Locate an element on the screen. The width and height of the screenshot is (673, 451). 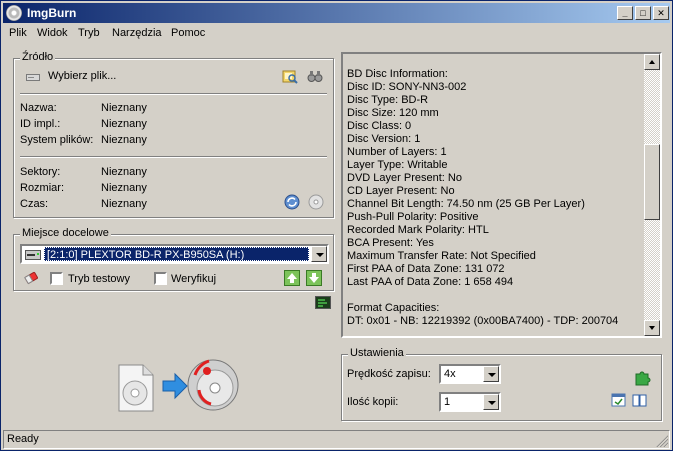
drive-select: [2:1:0] PLEXTOR BD-R PX-B950SA (H:) is located at coordinates (174, 254).